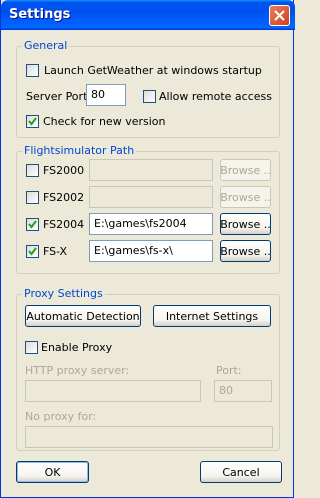 The image size is (320, 498). Describe the element at coordinates (113, 391) in the screenshot. I see `http-proxy-server-input` at that location.